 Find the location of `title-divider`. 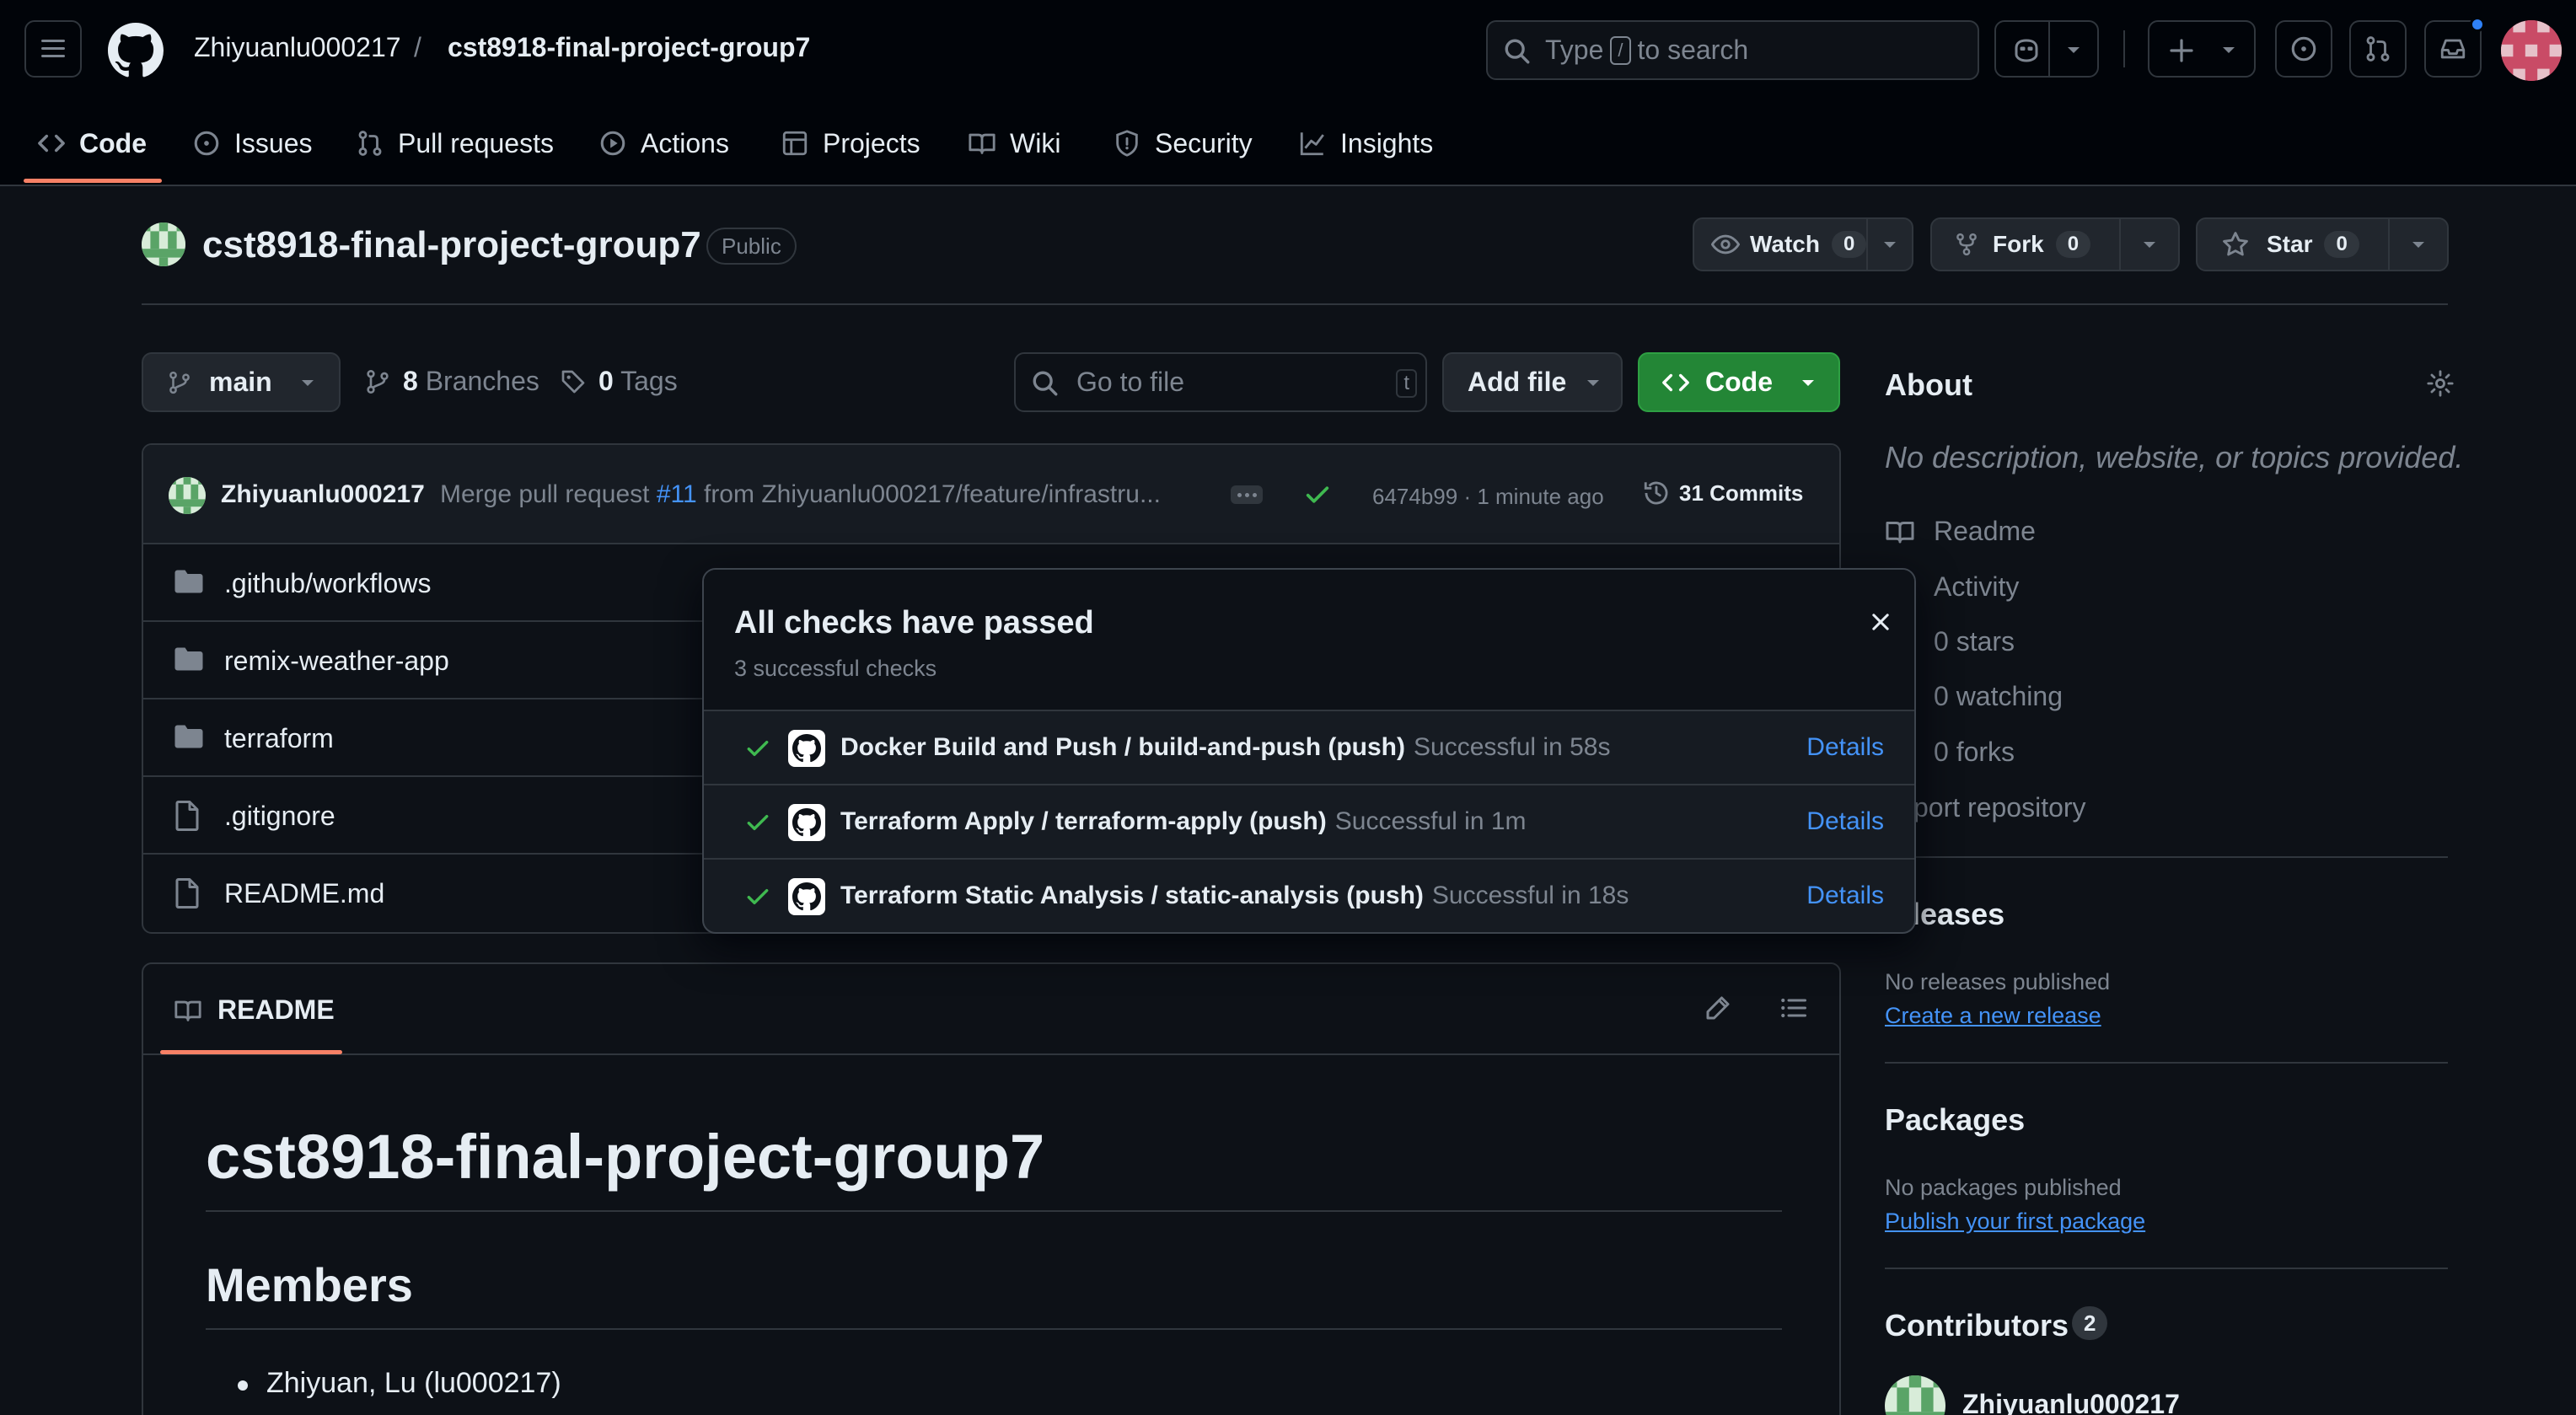

title-divider is located at coordinates (1295, 304).